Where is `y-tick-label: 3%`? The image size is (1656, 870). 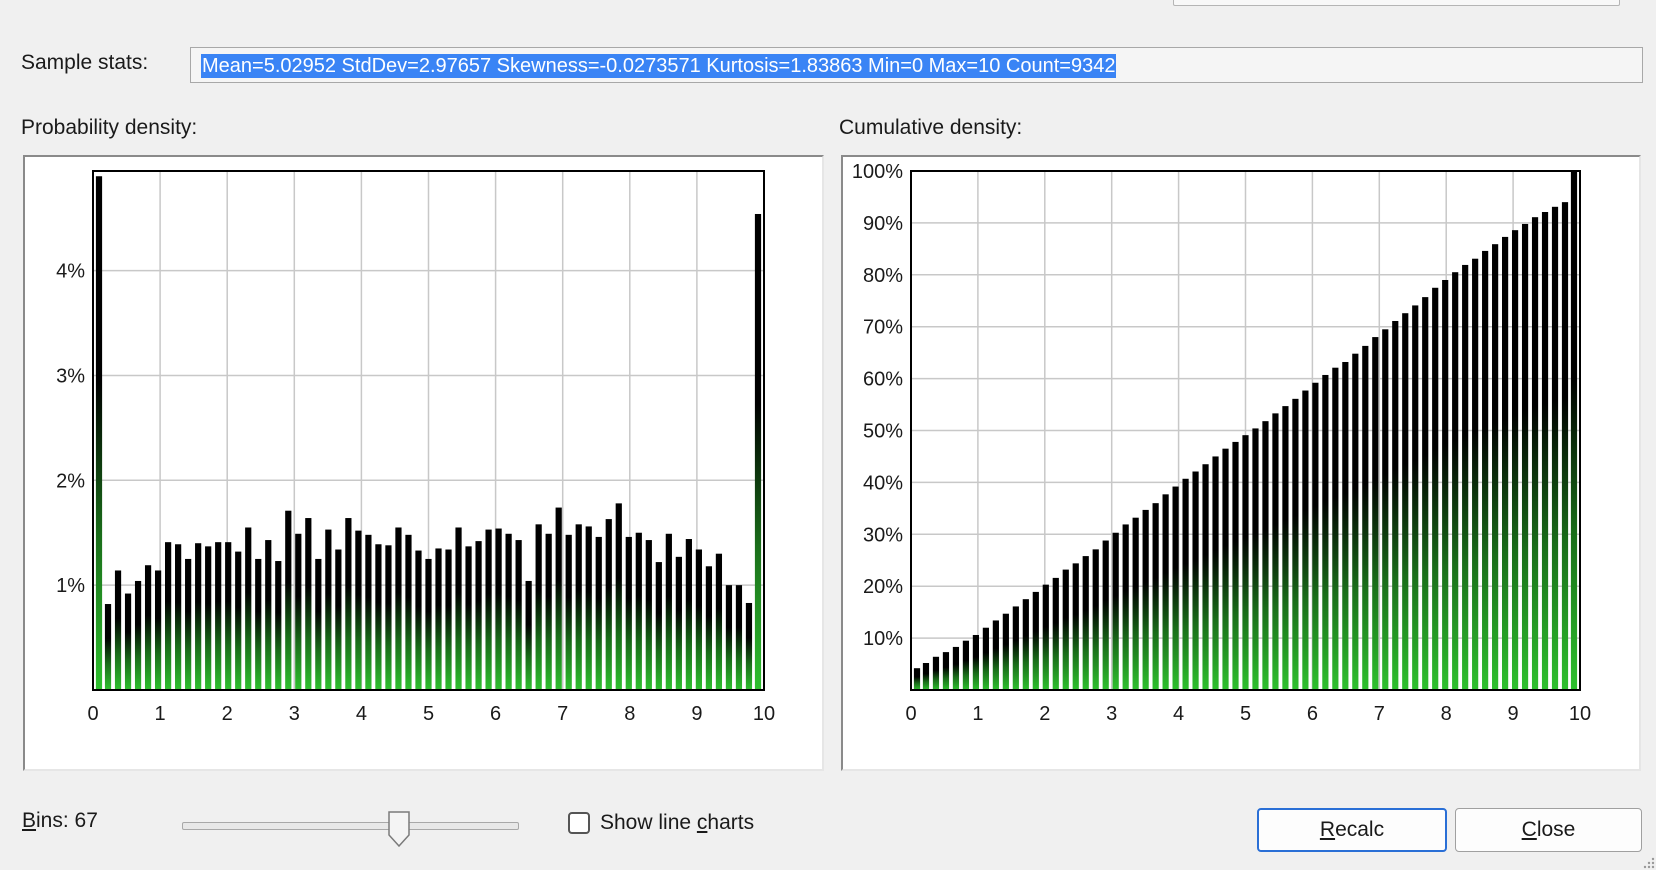 y-tick-label: 3% is located at coordinates (70, 376).